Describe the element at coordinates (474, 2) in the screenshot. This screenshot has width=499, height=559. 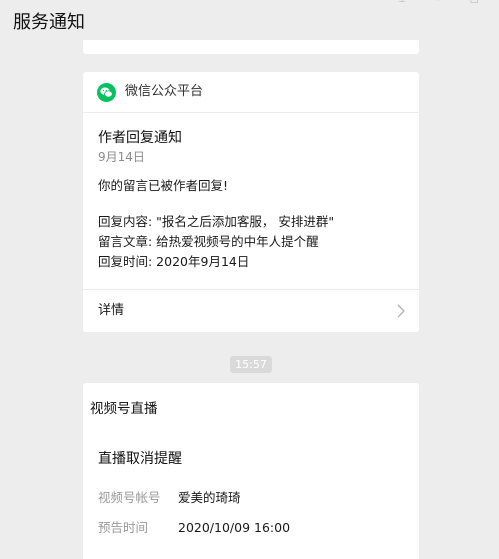
I see `maximize-icon: □` at that location.